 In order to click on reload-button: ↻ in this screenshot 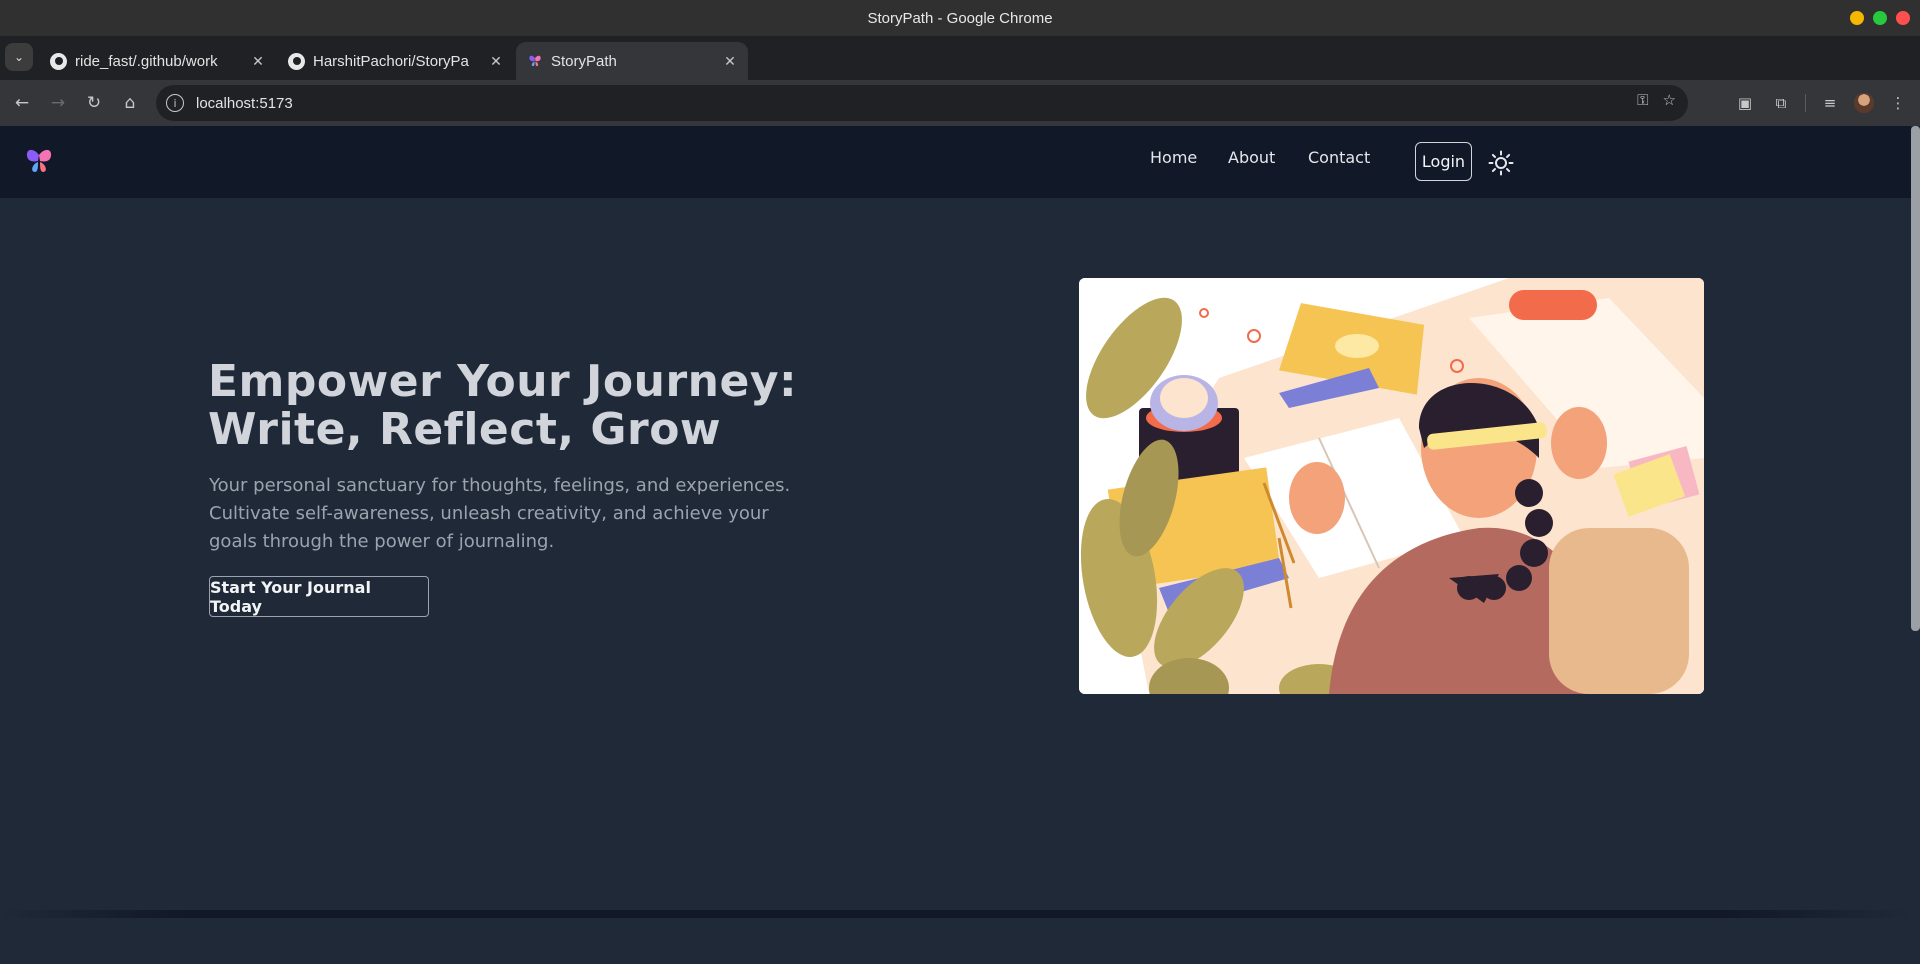, I will do `click(94, 103)`.